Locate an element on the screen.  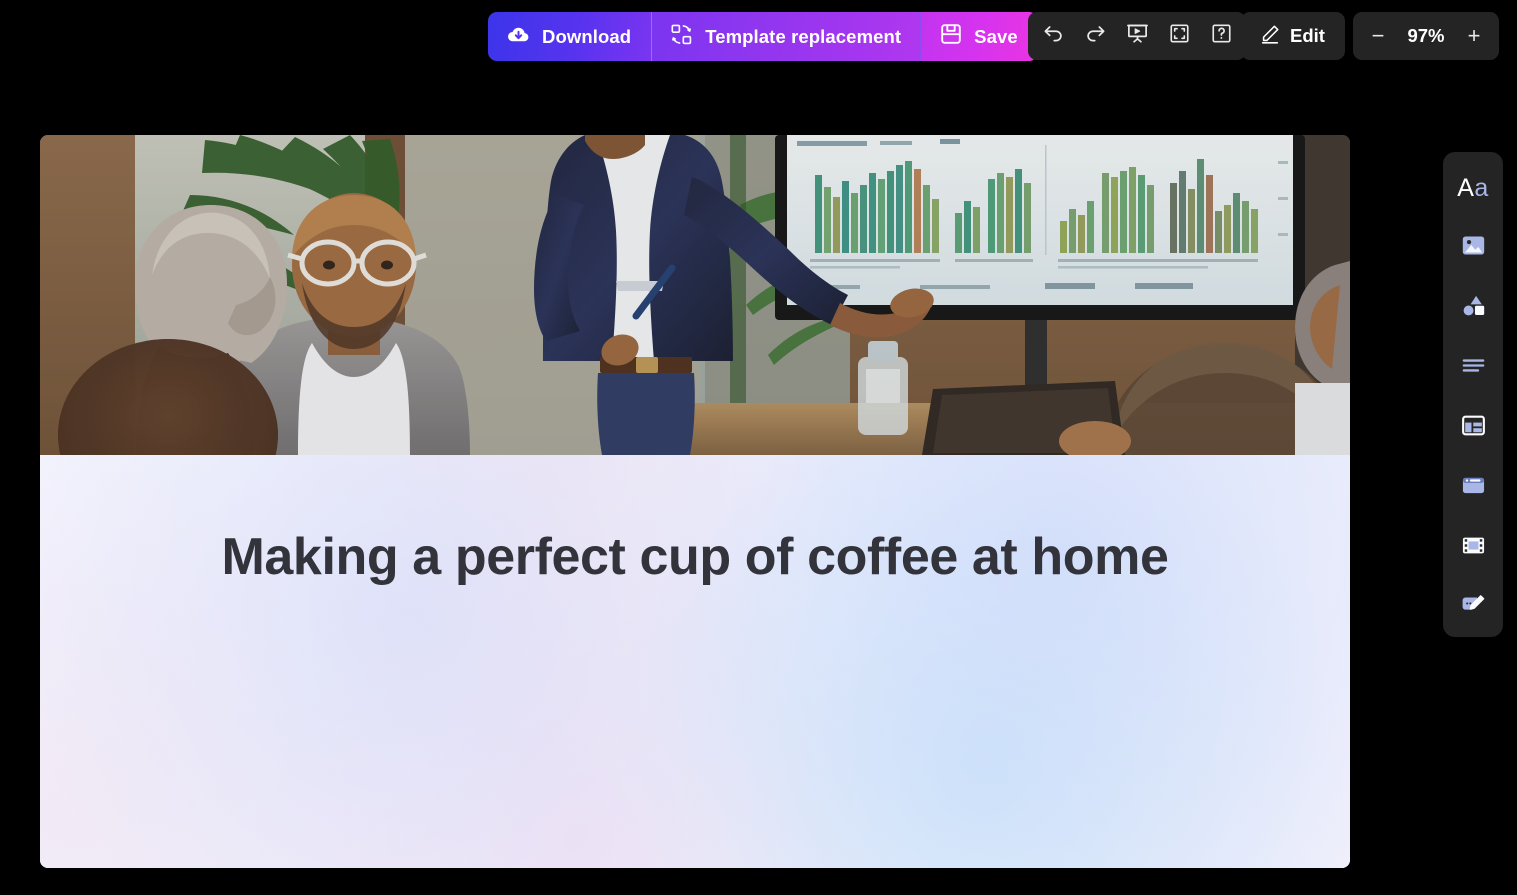
fullscreen-button is located at coordinates (1179, 36).